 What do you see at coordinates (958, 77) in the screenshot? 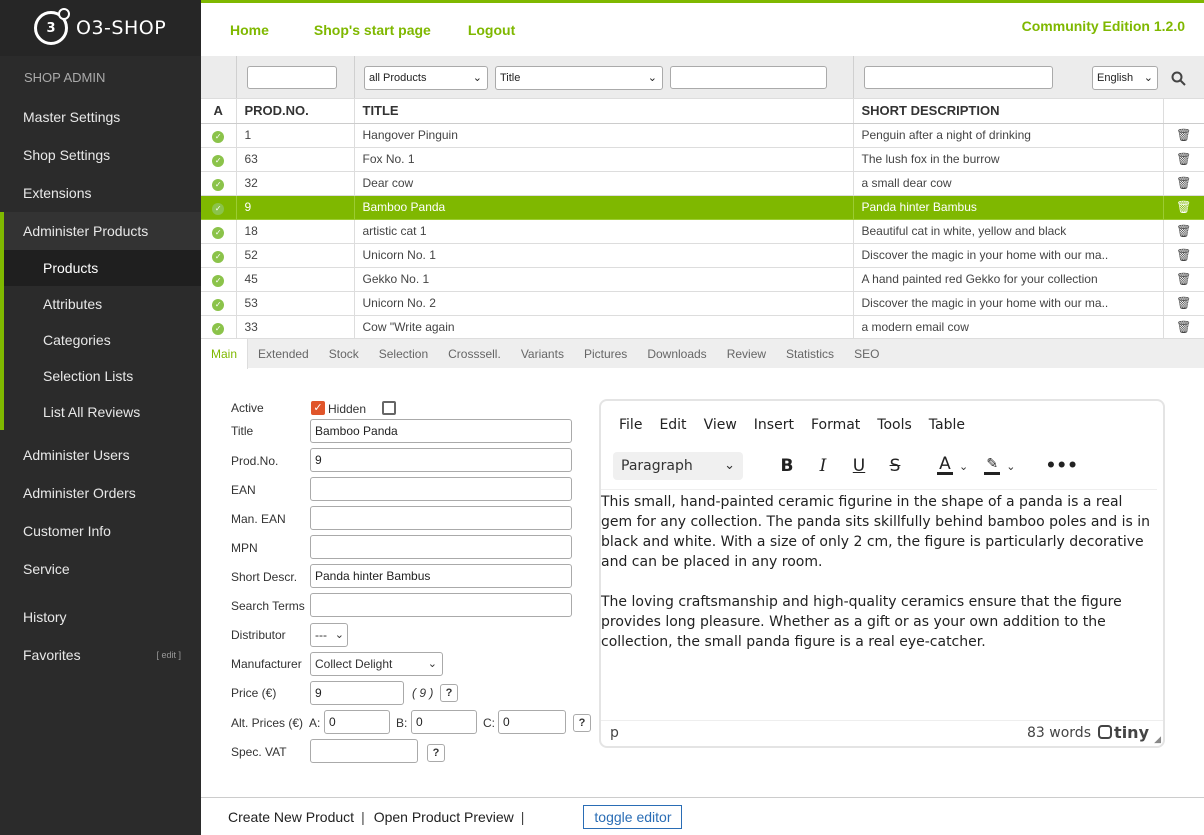
I see `description-filter-input` at bounding box center [958, 77].